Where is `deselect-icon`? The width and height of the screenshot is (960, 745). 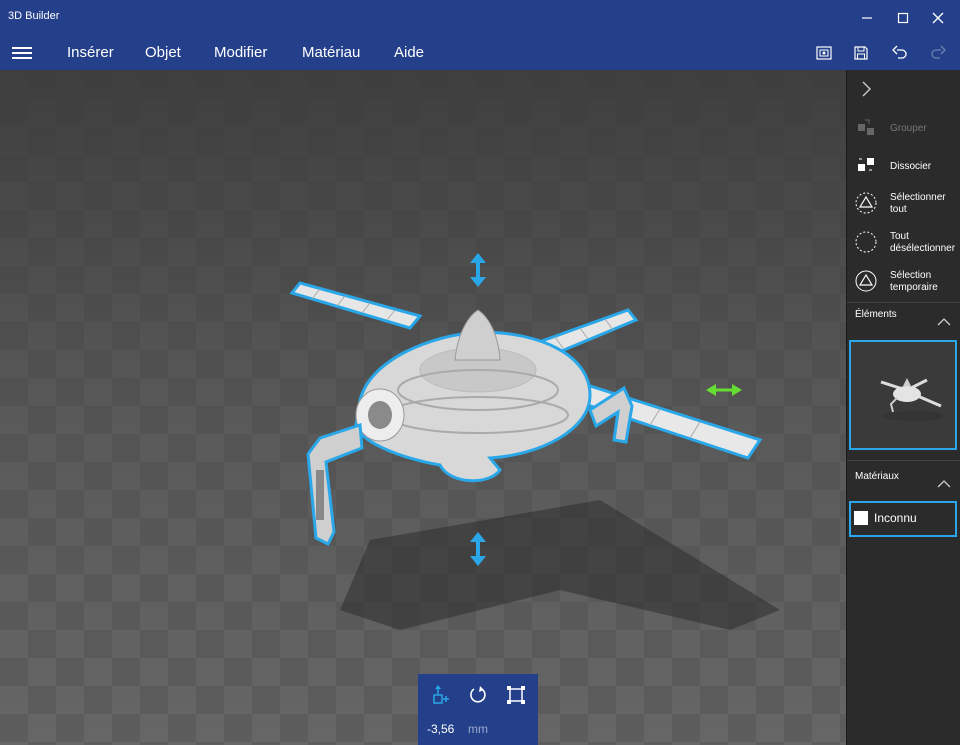 deselect-icon is located at coordinates (866, 242).